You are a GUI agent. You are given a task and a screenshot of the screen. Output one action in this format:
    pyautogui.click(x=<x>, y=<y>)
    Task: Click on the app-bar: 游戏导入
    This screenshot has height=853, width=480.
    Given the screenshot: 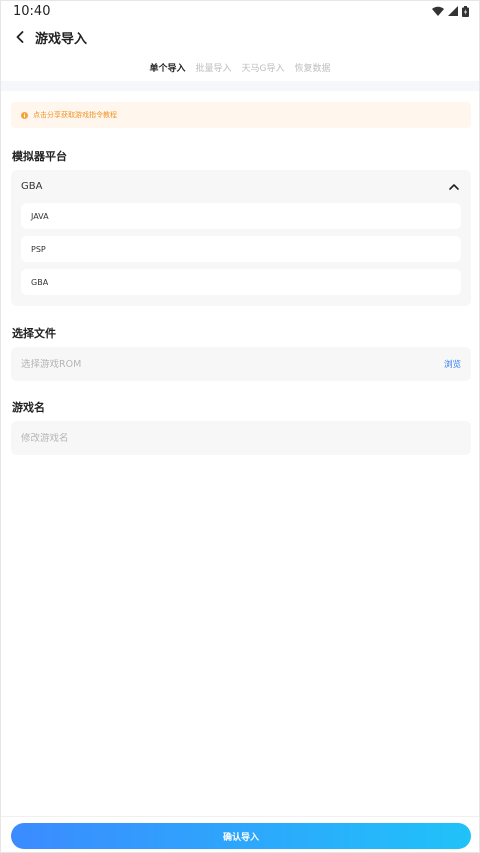 What is the action you would take?
    pyautogui.click(x=240, y=37)
    